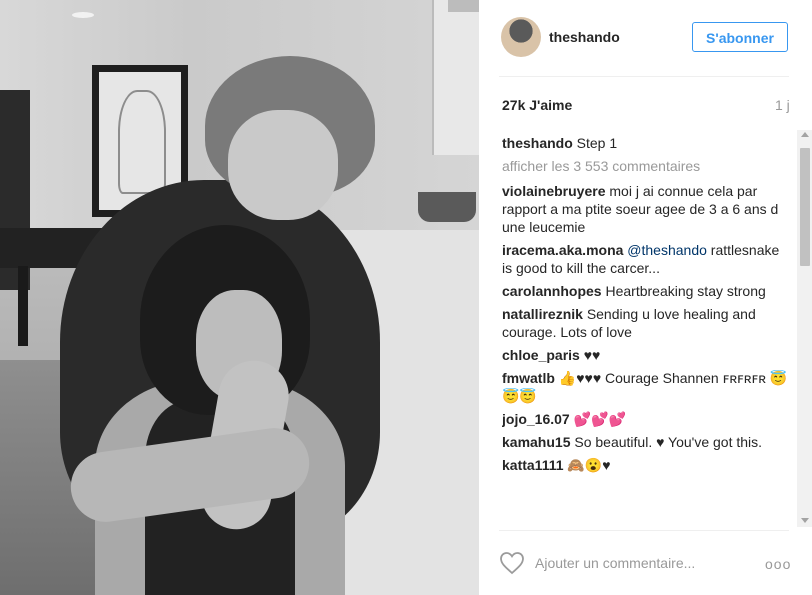  What do you see at coordinates (778, 564) in the screenshot?
I see `more-options-icon: ooo` at bounding box center [778, 564].